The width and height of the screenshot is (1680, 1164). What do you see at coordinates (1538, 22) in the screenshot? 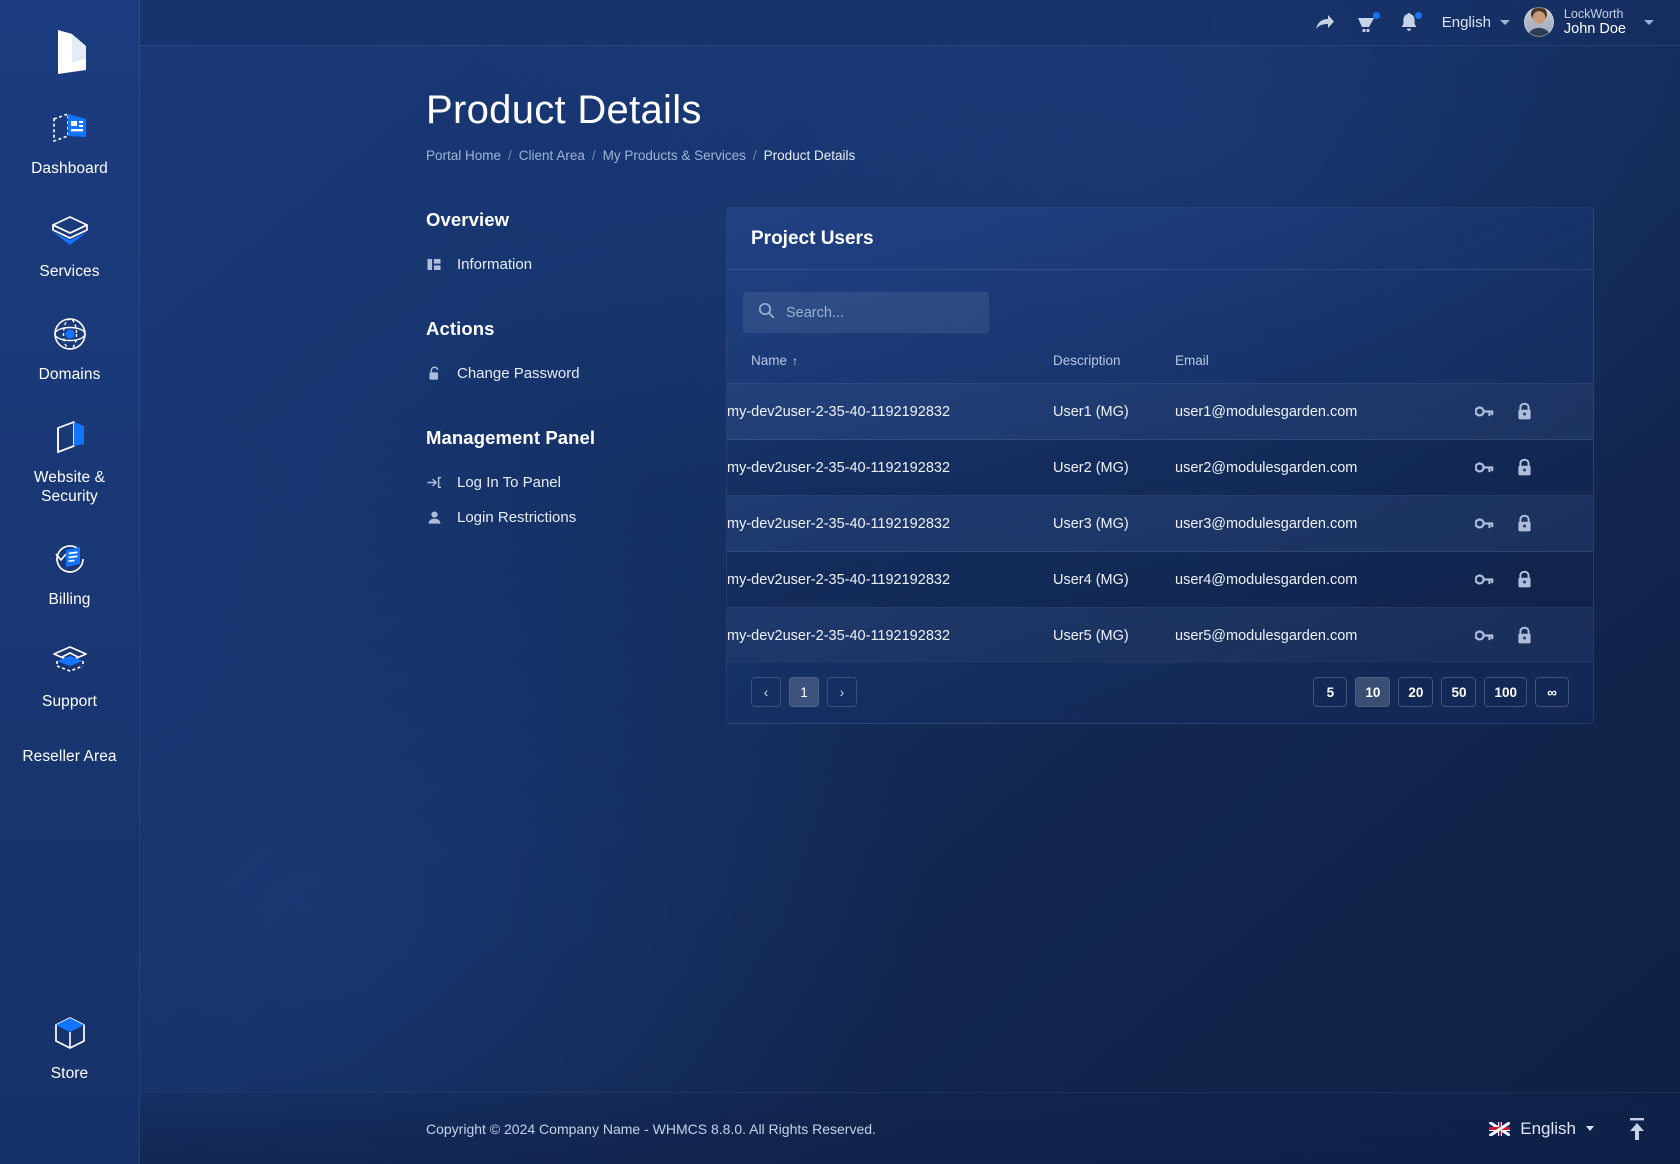
I see `avatar` at bounding box center [1538, 22].